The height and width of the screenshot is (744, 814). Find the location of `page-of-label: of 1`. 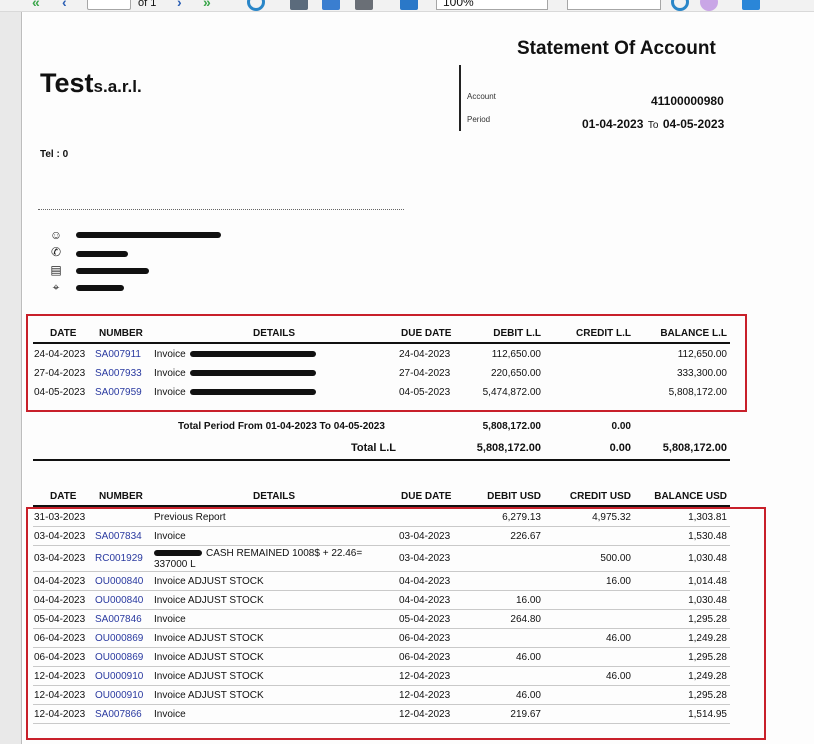

page-of-label: of 1 is located at coordinates (147, 4).